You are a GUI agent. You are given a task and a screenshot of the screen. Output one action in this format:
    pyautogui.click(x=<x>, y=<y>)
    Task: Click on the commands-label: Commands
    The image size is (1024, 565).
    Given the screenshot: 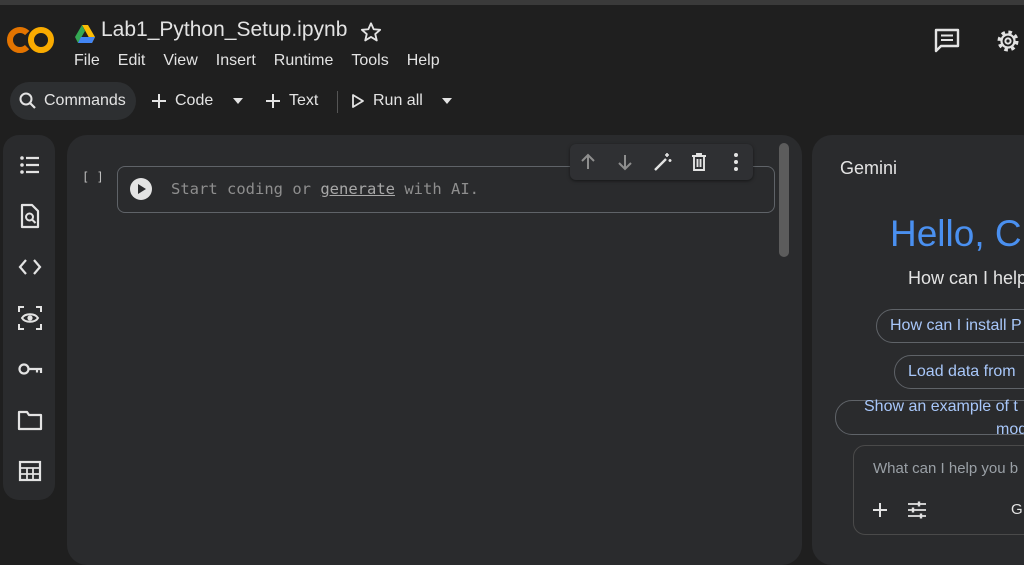 What is the action you would take?
    pyautogui.click(x=85, y=100)
    